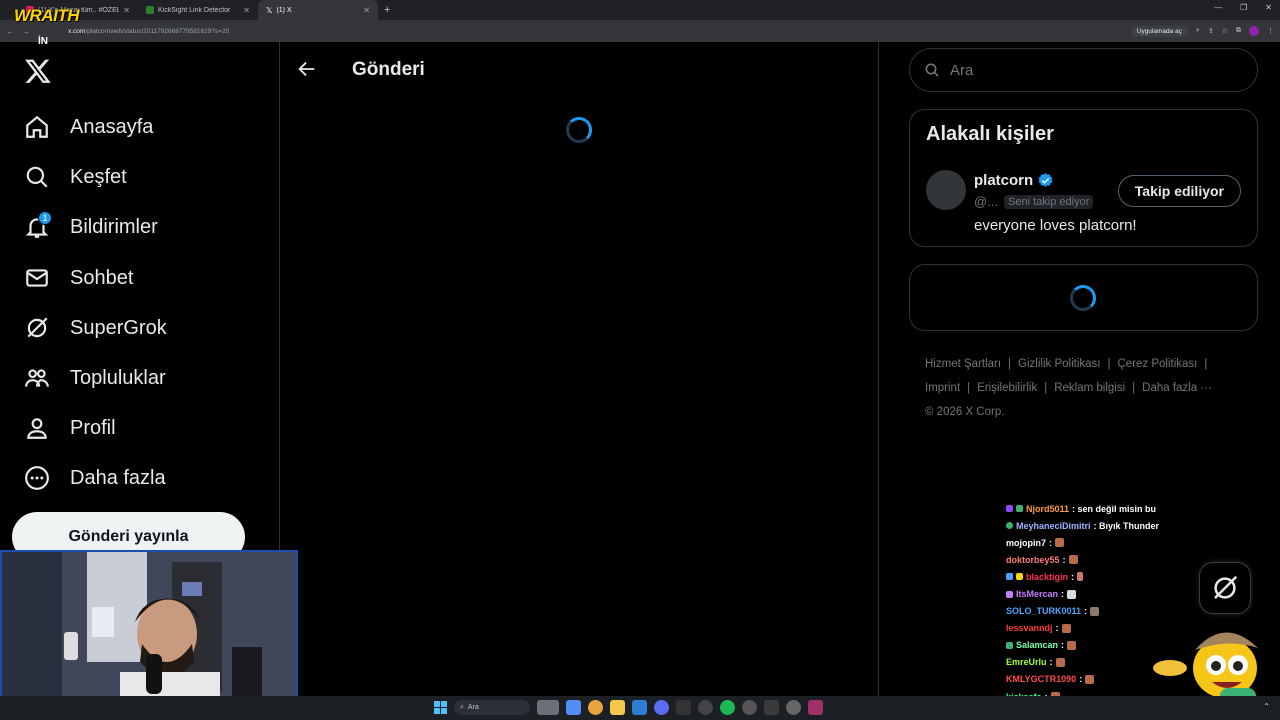 The width and height of the screenshot is (1280, 720). What do you see at coordinates (946, 190) in the screenshot?
I see `avatar` at bounding box center [946, 190].